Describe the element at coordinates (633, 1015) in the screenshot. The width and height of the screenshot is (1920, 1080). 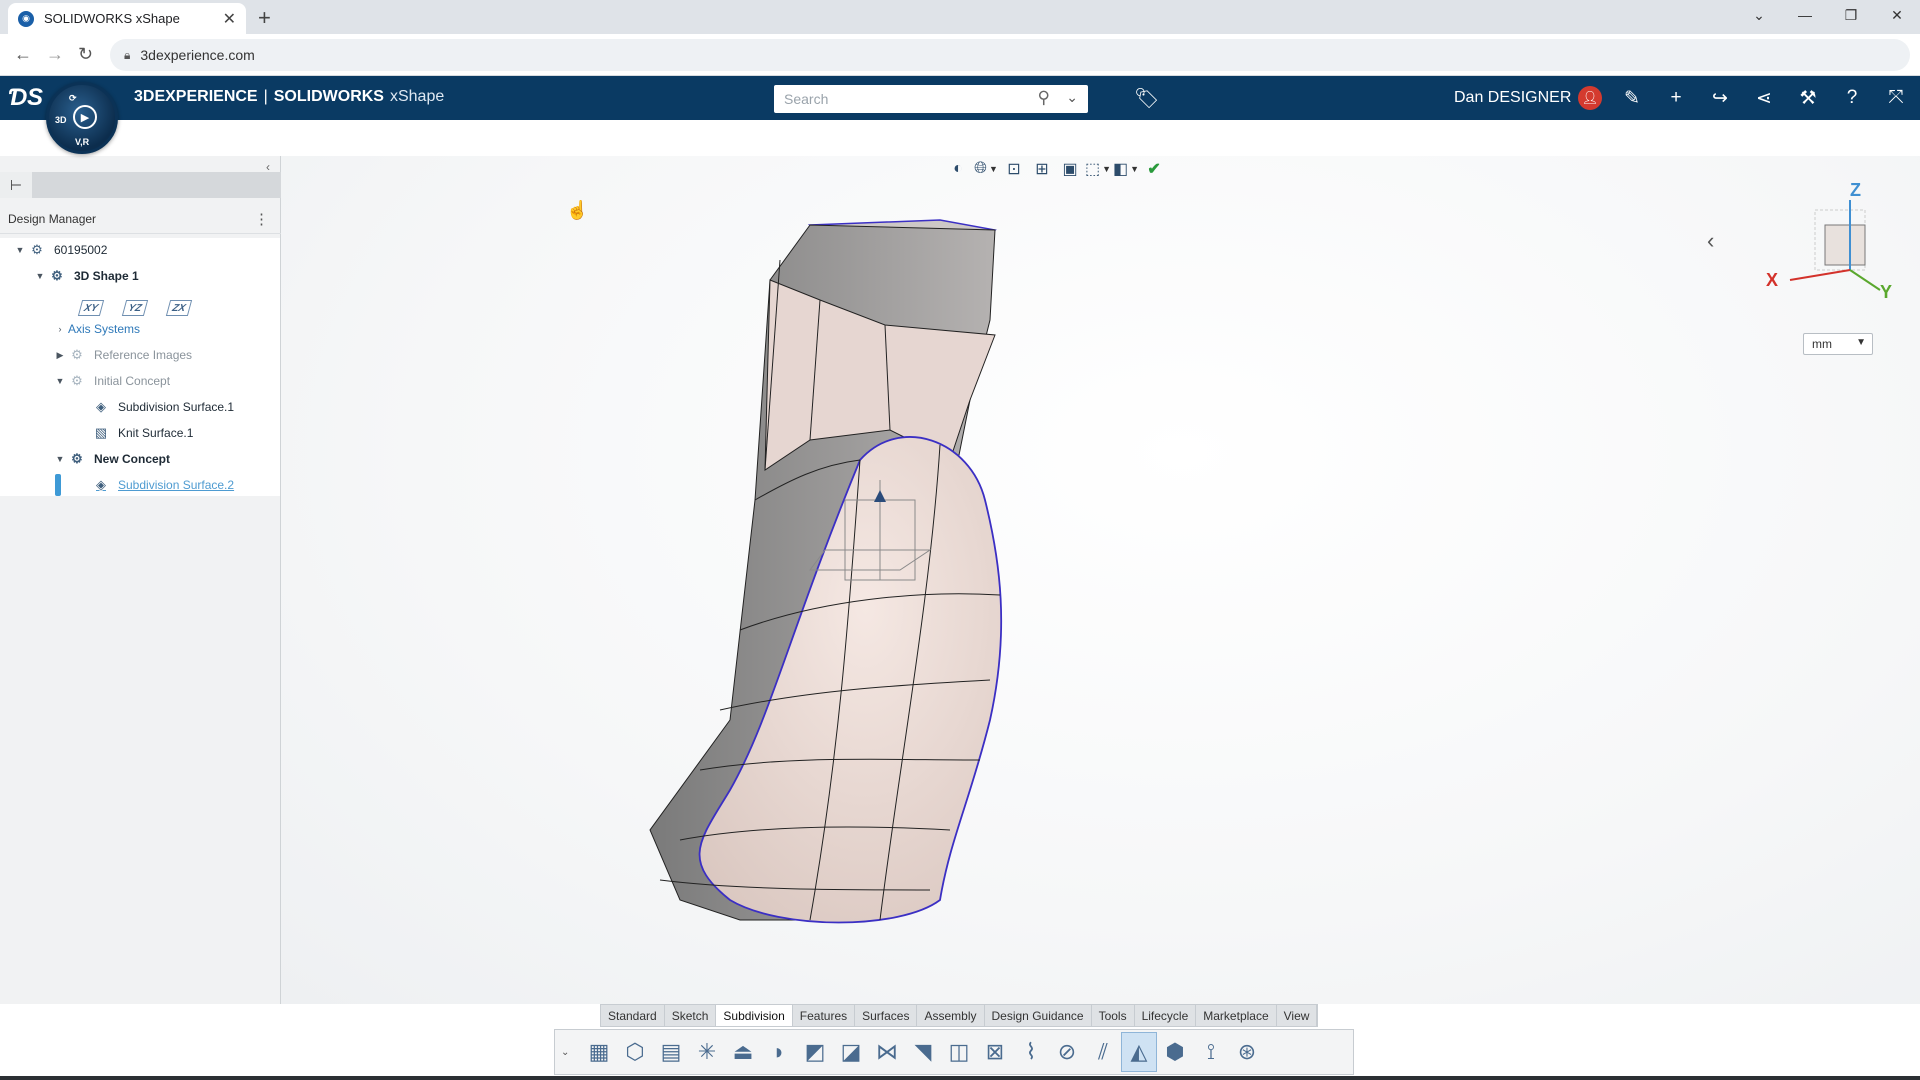
I see `tab-standard: Standard` at that location.